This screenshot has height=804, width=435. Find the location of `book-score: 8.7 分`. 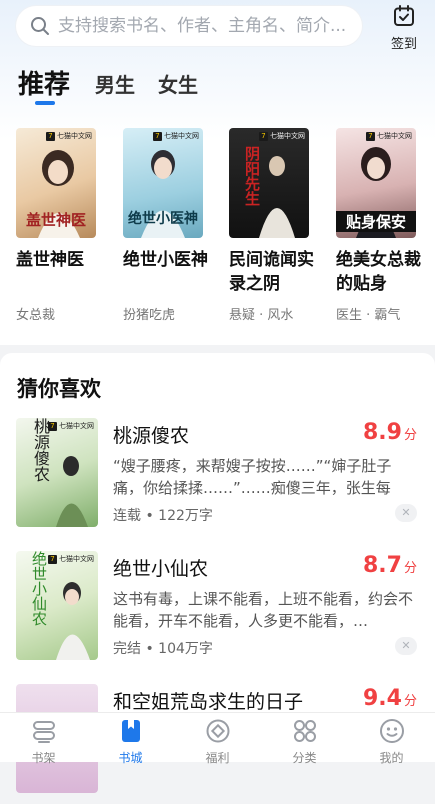

book-score: 8.7 分 is located at coordinates (390, 565).